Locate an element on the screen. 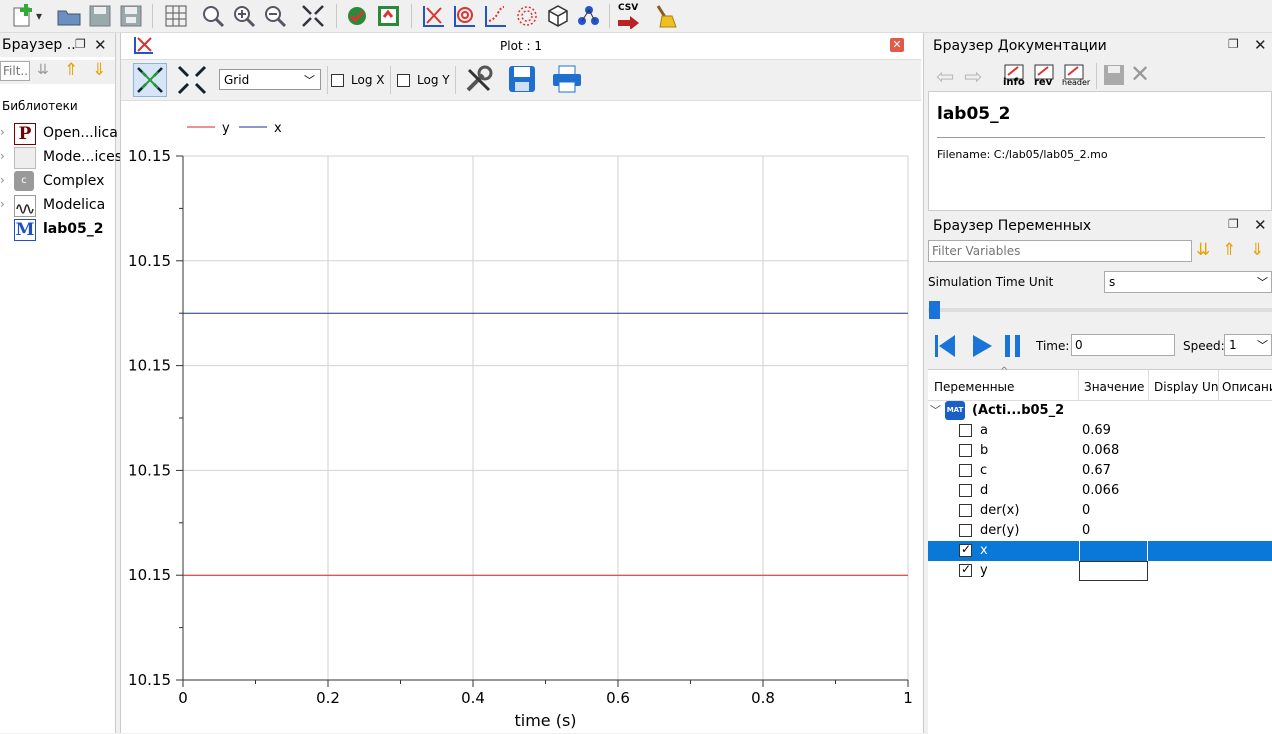  variable-value: 0.69 is located at coordinates (1113, 431).